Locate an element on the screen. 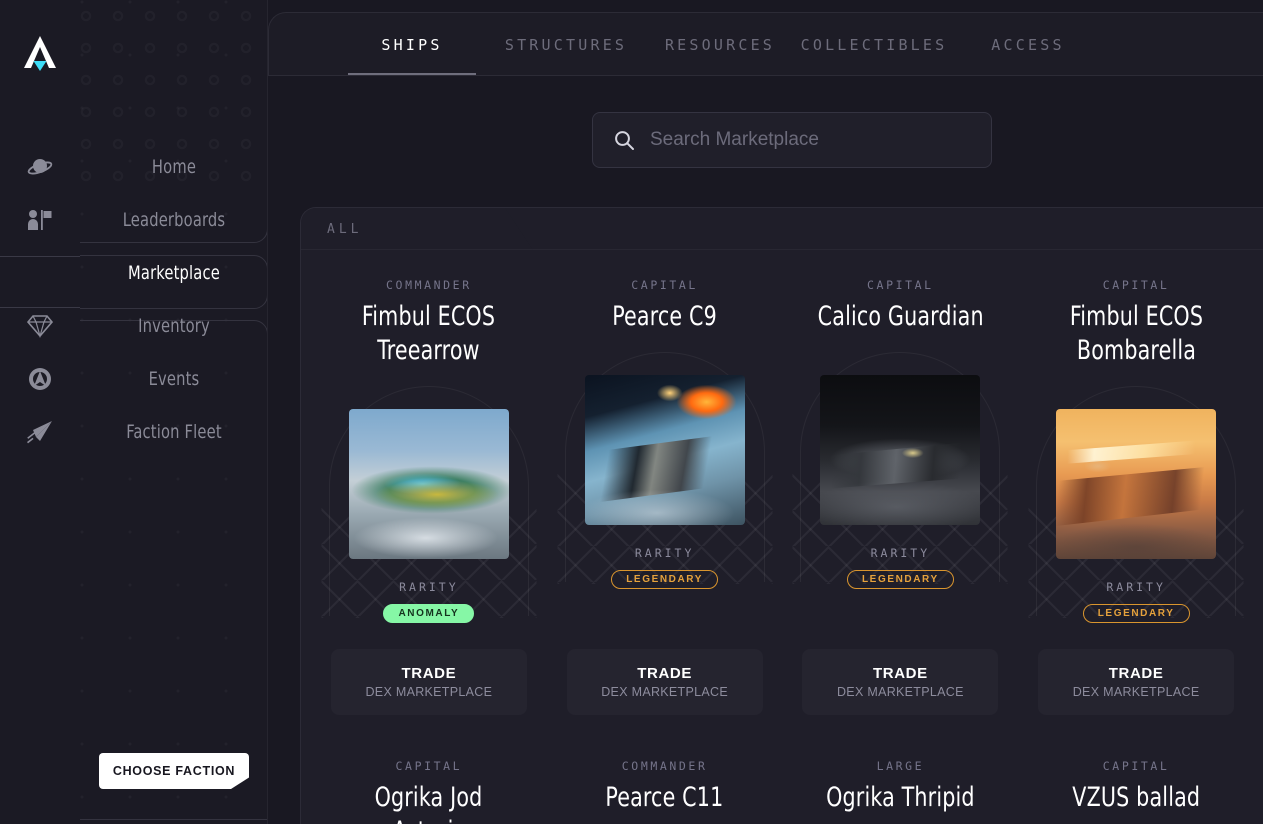  sidebar-item-label: Marketplace is located at coordinates (174, 272).